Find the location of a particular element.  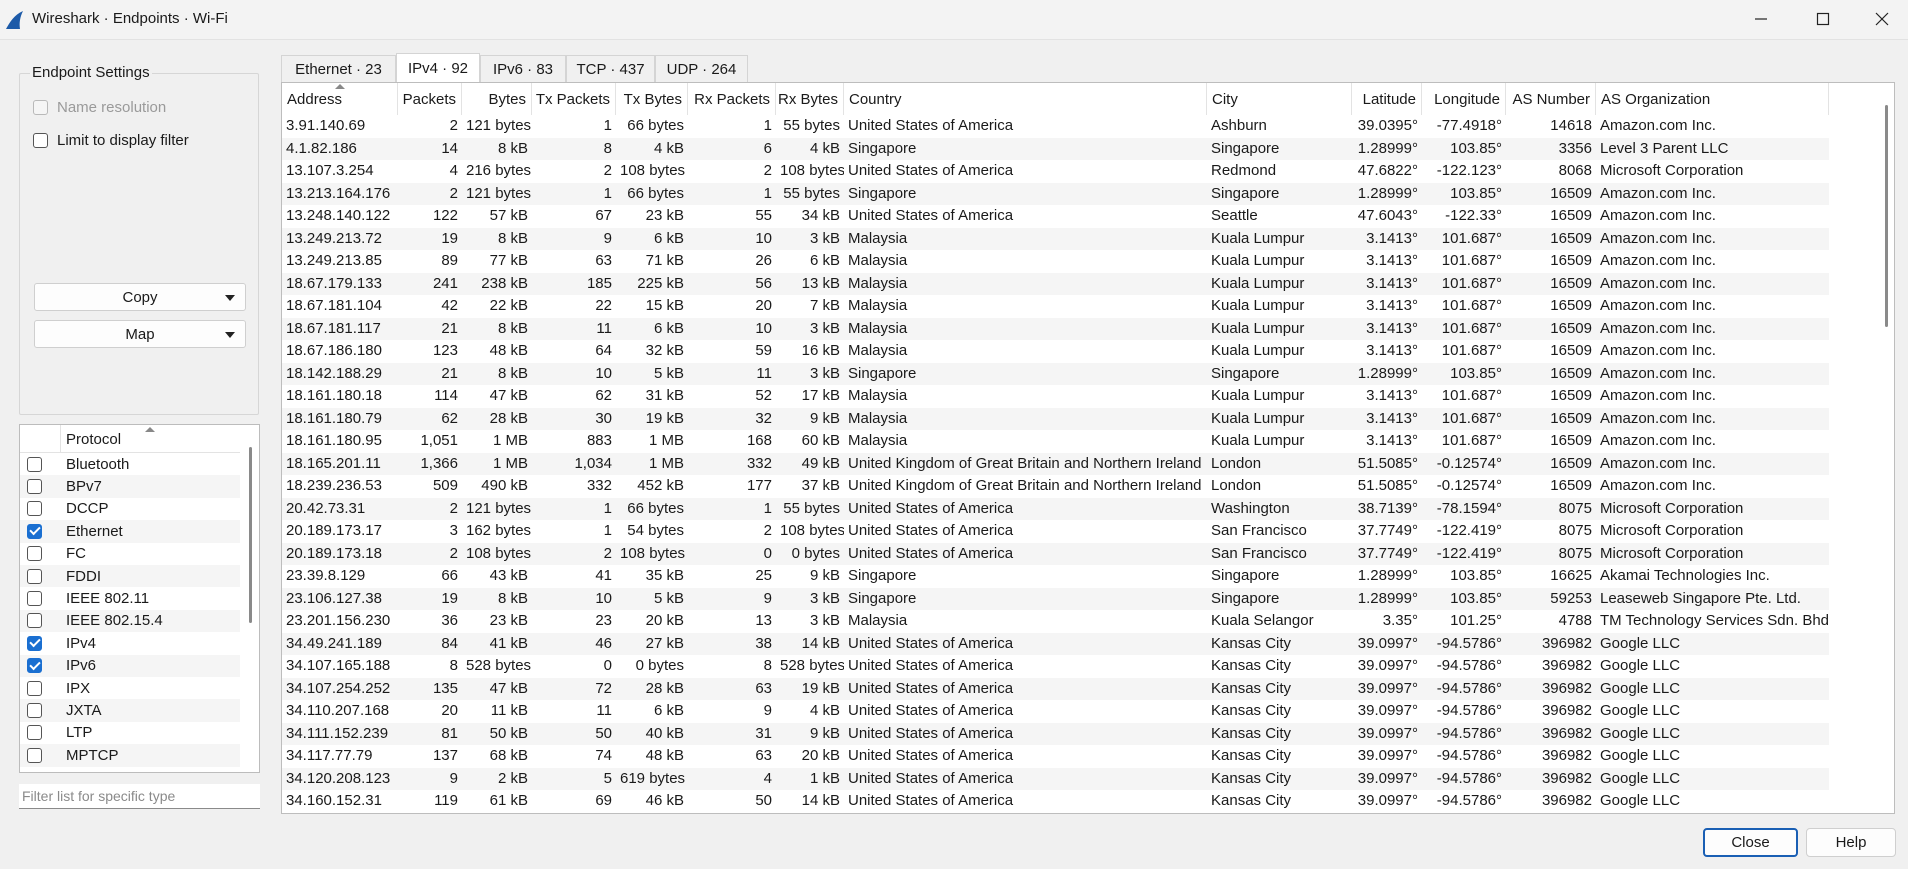

protocol-item: IPX is located at coordinates (130, 688).